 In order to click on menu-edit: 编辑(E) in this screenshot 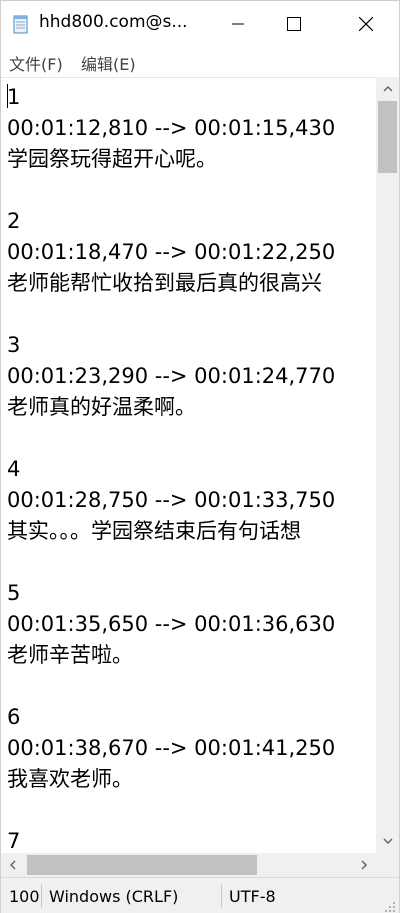, I will do `click(108, 63)`.